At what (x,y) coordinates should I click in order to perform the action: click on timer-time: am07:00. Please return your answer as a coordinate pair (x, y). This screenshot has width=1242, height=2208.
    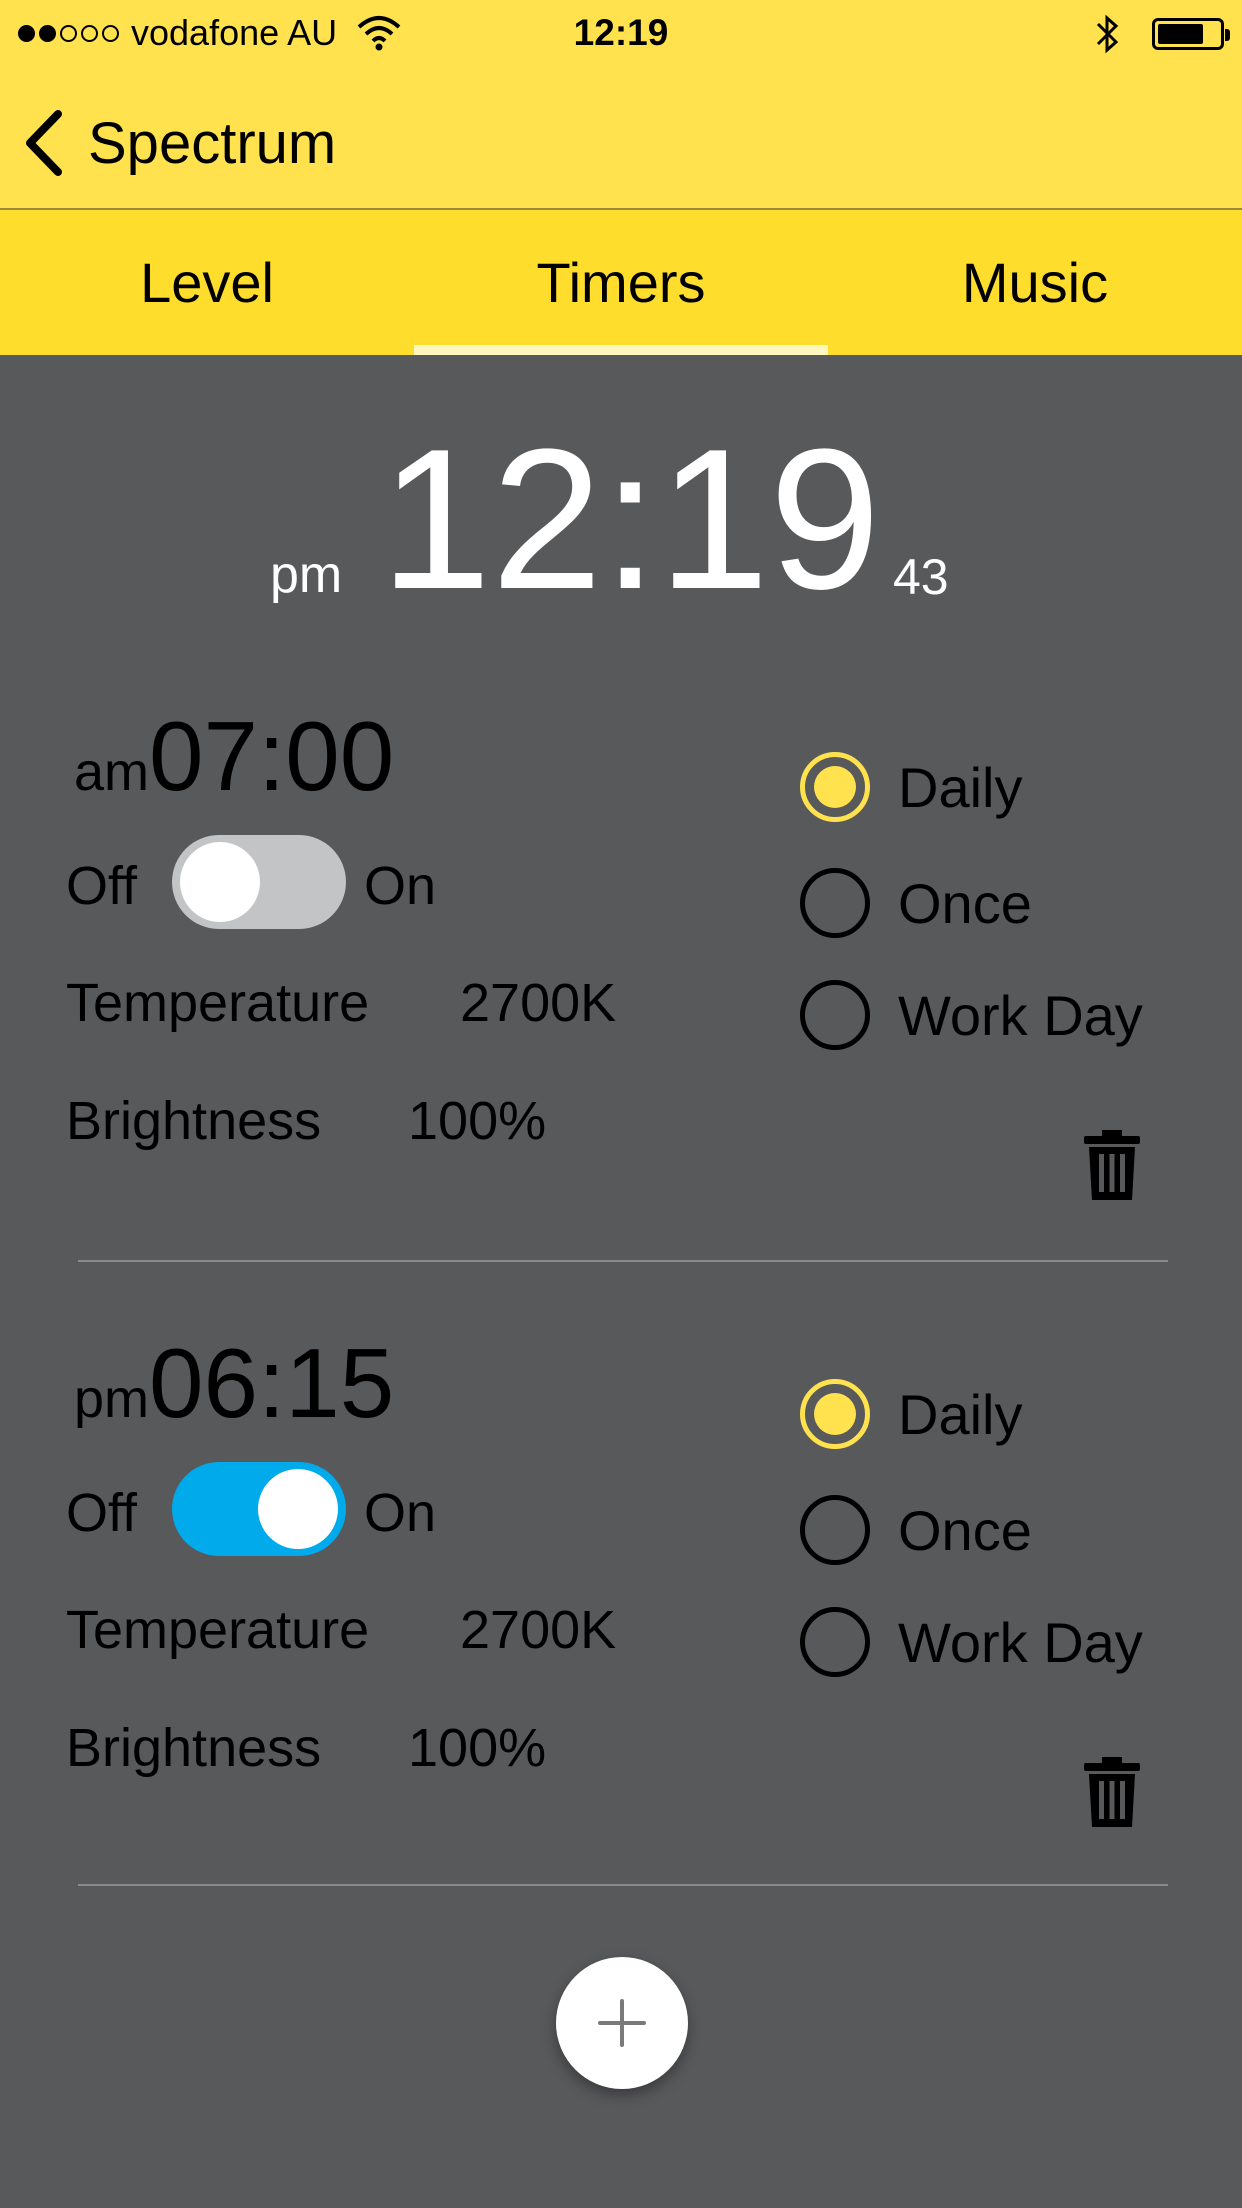
    Looking at the image, I should click on (234, 756).